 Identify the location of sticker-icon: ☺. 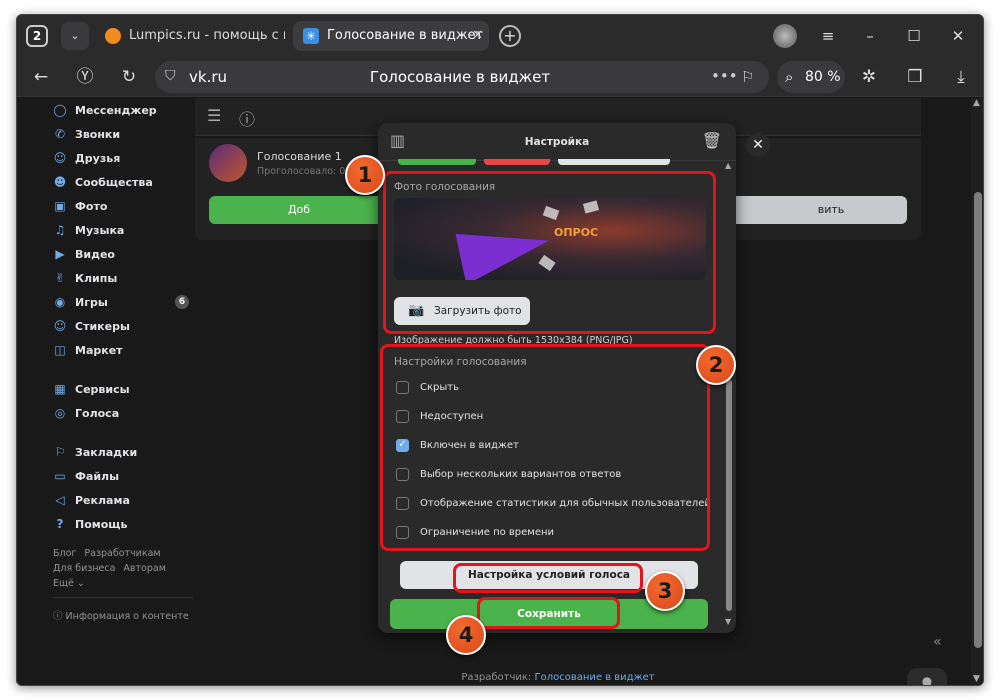
(60, 326).